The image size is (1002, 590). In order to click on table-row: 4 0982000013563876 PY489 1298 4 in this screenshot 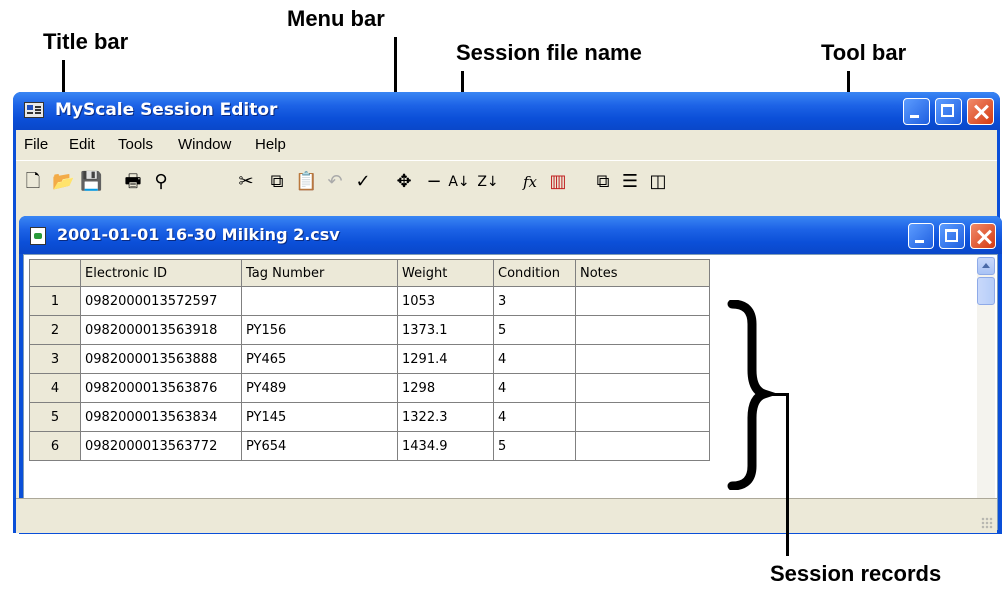, I will do `click(369, 388)`.